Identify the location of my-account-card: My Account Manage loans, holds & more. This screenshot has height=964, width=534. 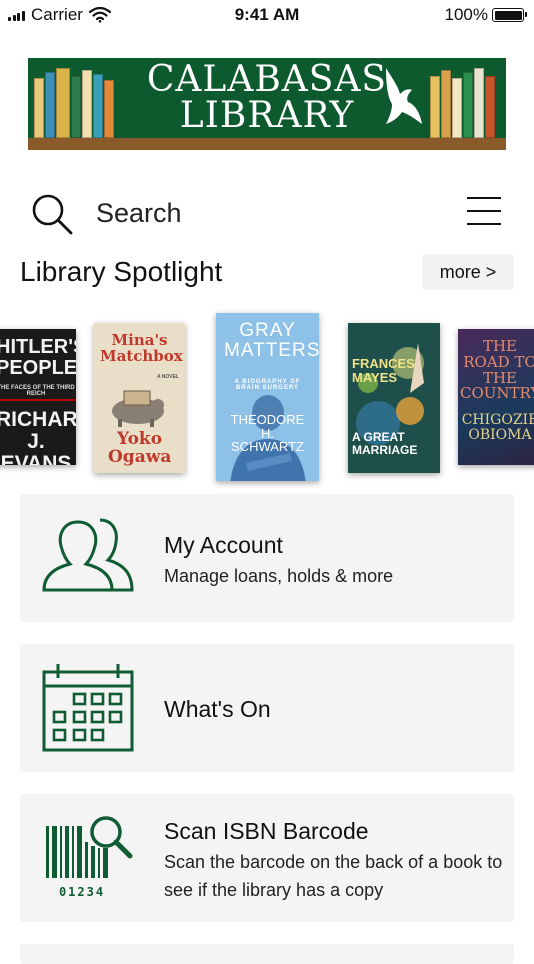
(267, 558).